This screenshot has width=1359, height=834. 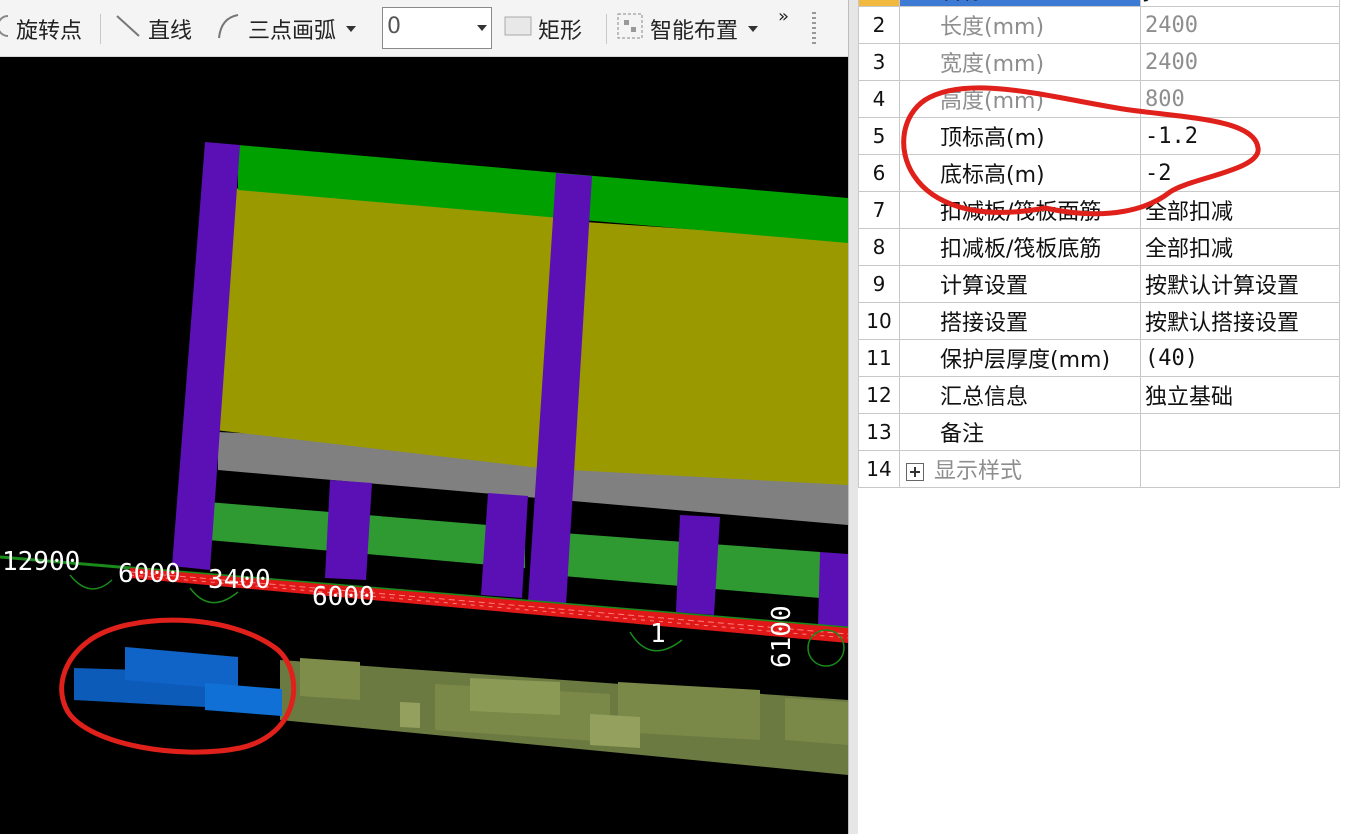 I want to click on rotate-icon, so click(x=5, y=29).